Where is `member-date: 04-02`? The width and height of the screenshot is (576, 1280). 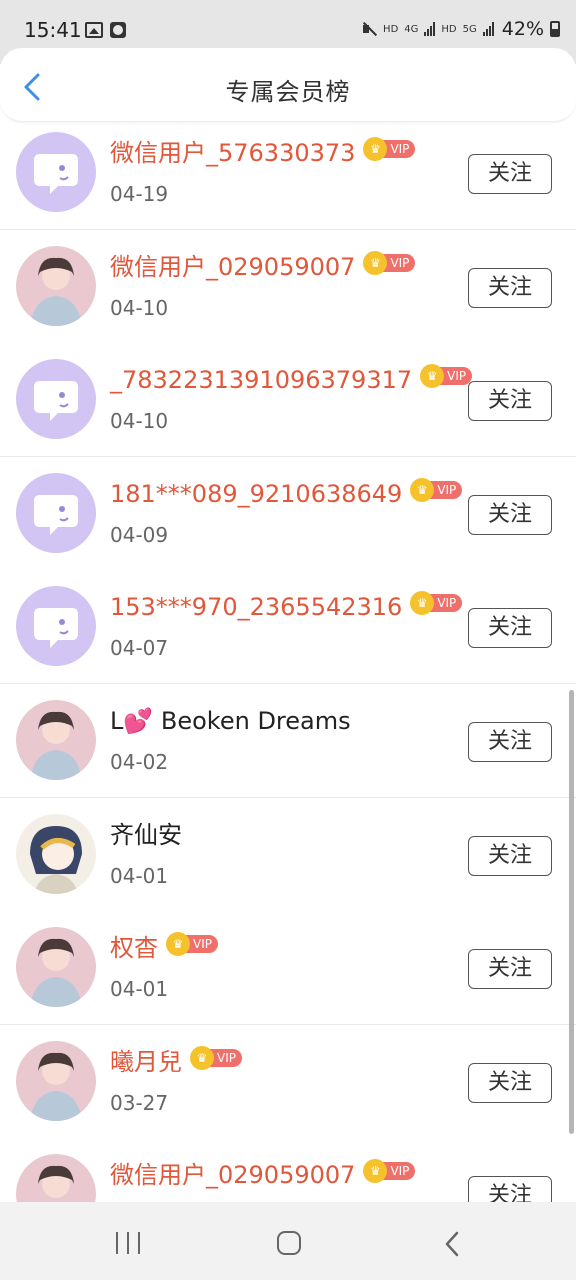
member-date: 04-02 is located at coordinates (139, 762).